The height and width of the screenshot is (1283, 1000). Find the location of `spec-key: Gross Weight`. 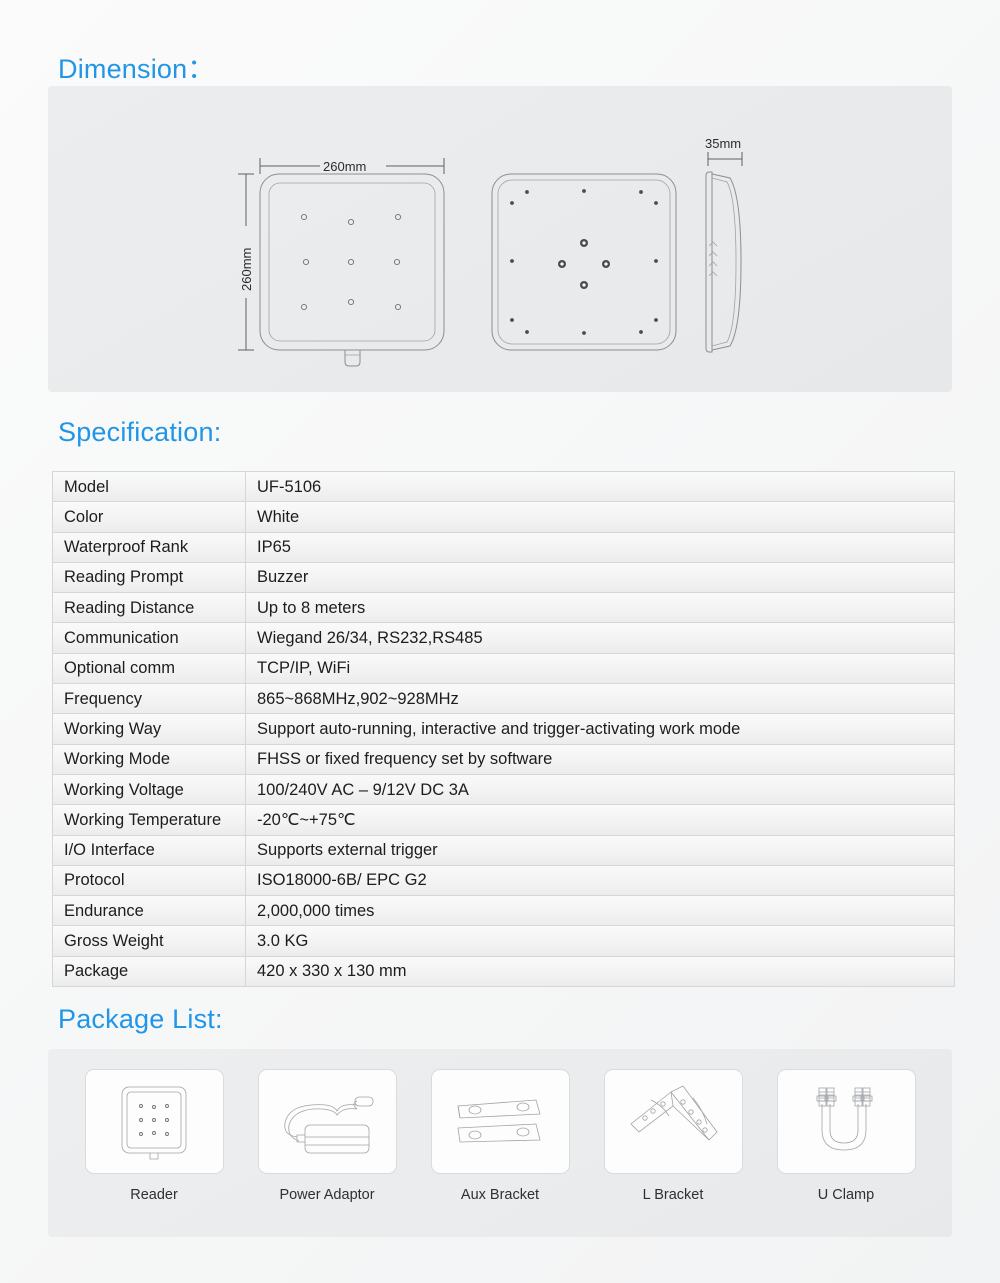

spec-key: Gross Weight is located at coordinates (149, 941).